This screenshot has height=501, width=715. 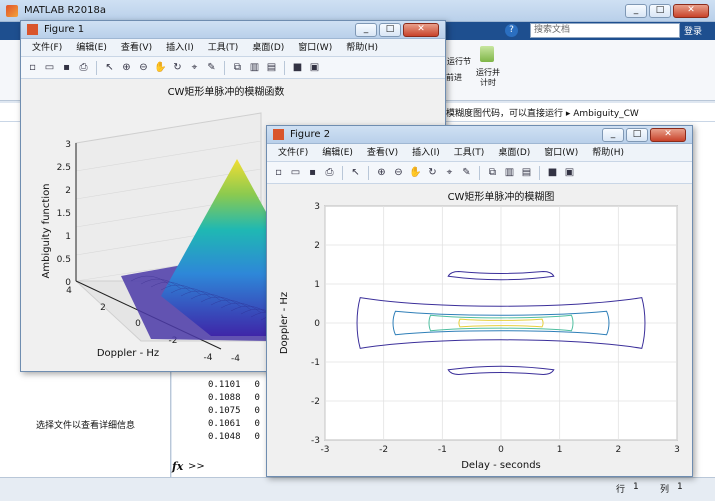 What do you see at coordinates (488, 78) in the screenshot?
I see `run-time-label: 运行并 计时` at bounding box center [488, 78].